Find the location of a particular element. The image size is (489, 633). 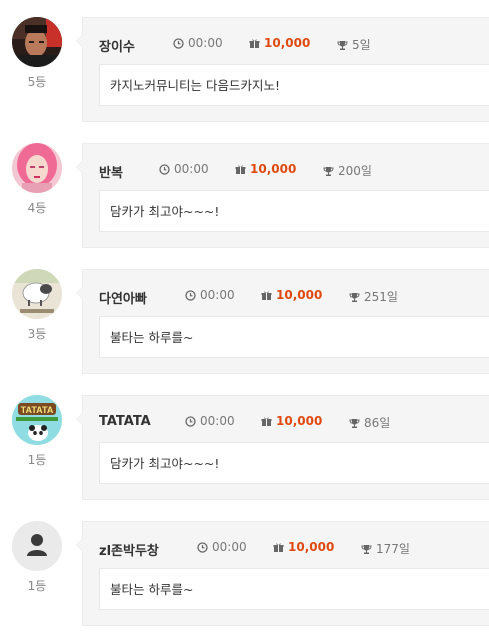

comment-card: 다연아빠 00:00 10,000 251일 불타는 하루를~ is located at coordinates (282, 321).